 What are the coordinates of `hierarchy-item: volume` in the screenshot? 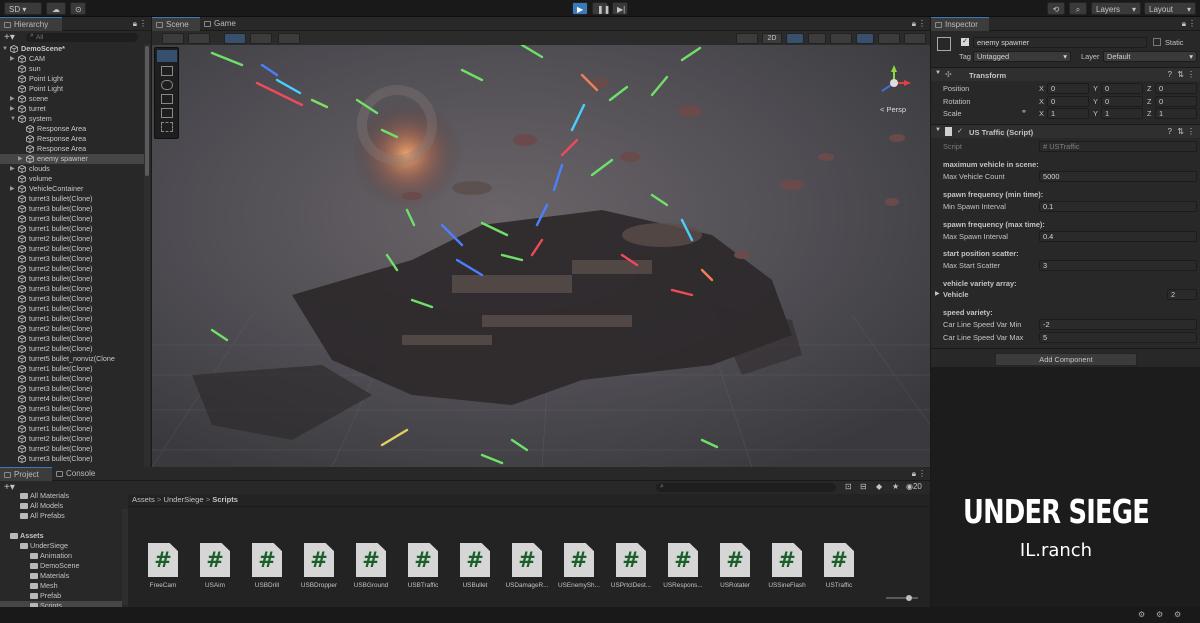 It's located at (72, 179).